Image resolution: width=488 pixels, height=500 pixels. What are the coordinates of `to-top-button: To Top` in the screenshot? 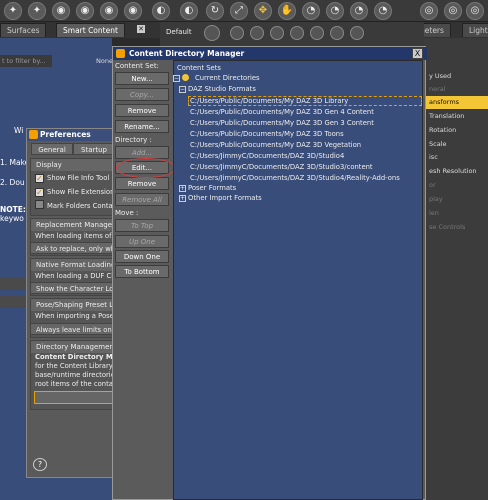 It's located at (142, 225).